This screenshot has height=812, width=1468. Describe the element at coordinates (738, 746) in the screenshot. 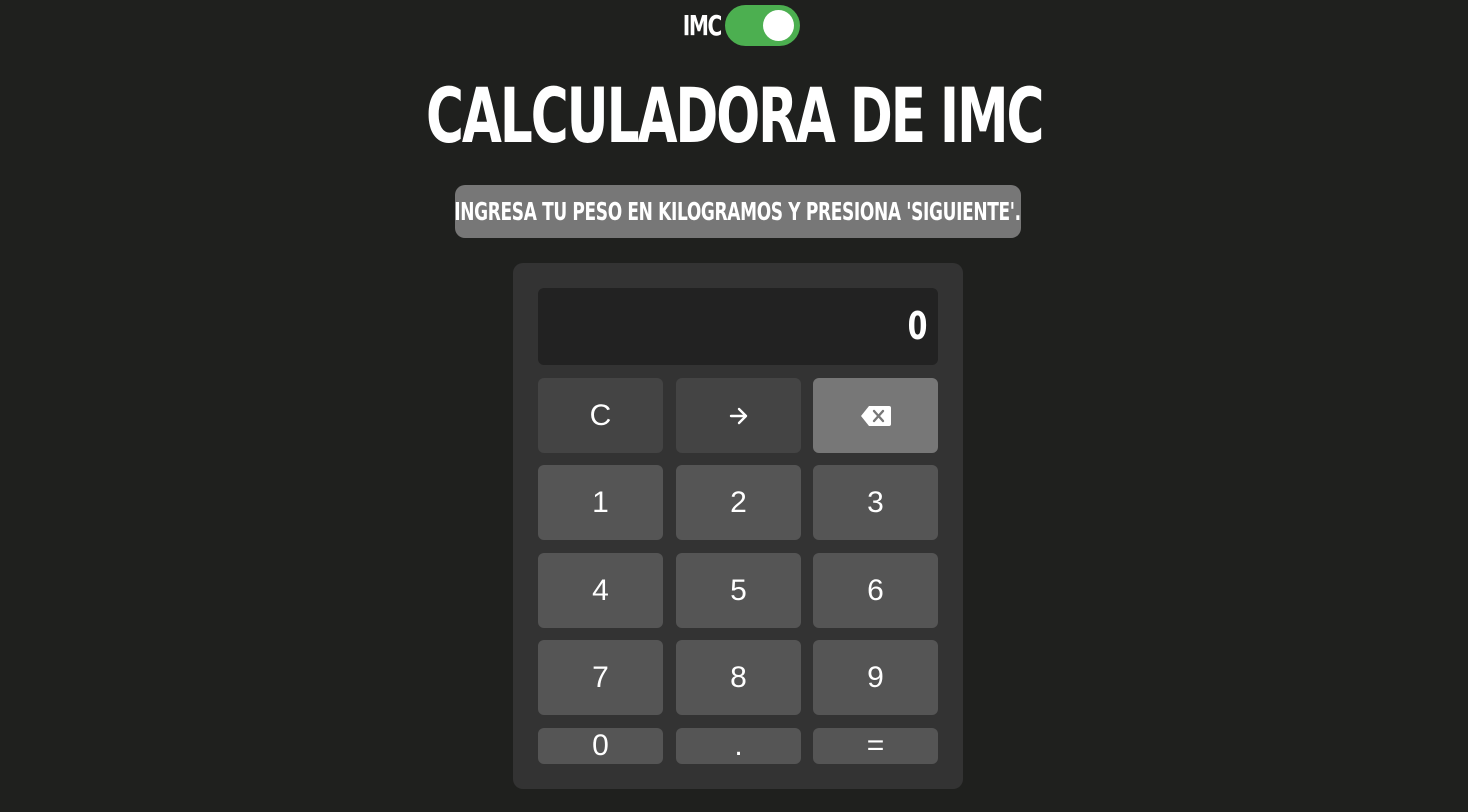

I see `decimal-point-button: .` at that location.